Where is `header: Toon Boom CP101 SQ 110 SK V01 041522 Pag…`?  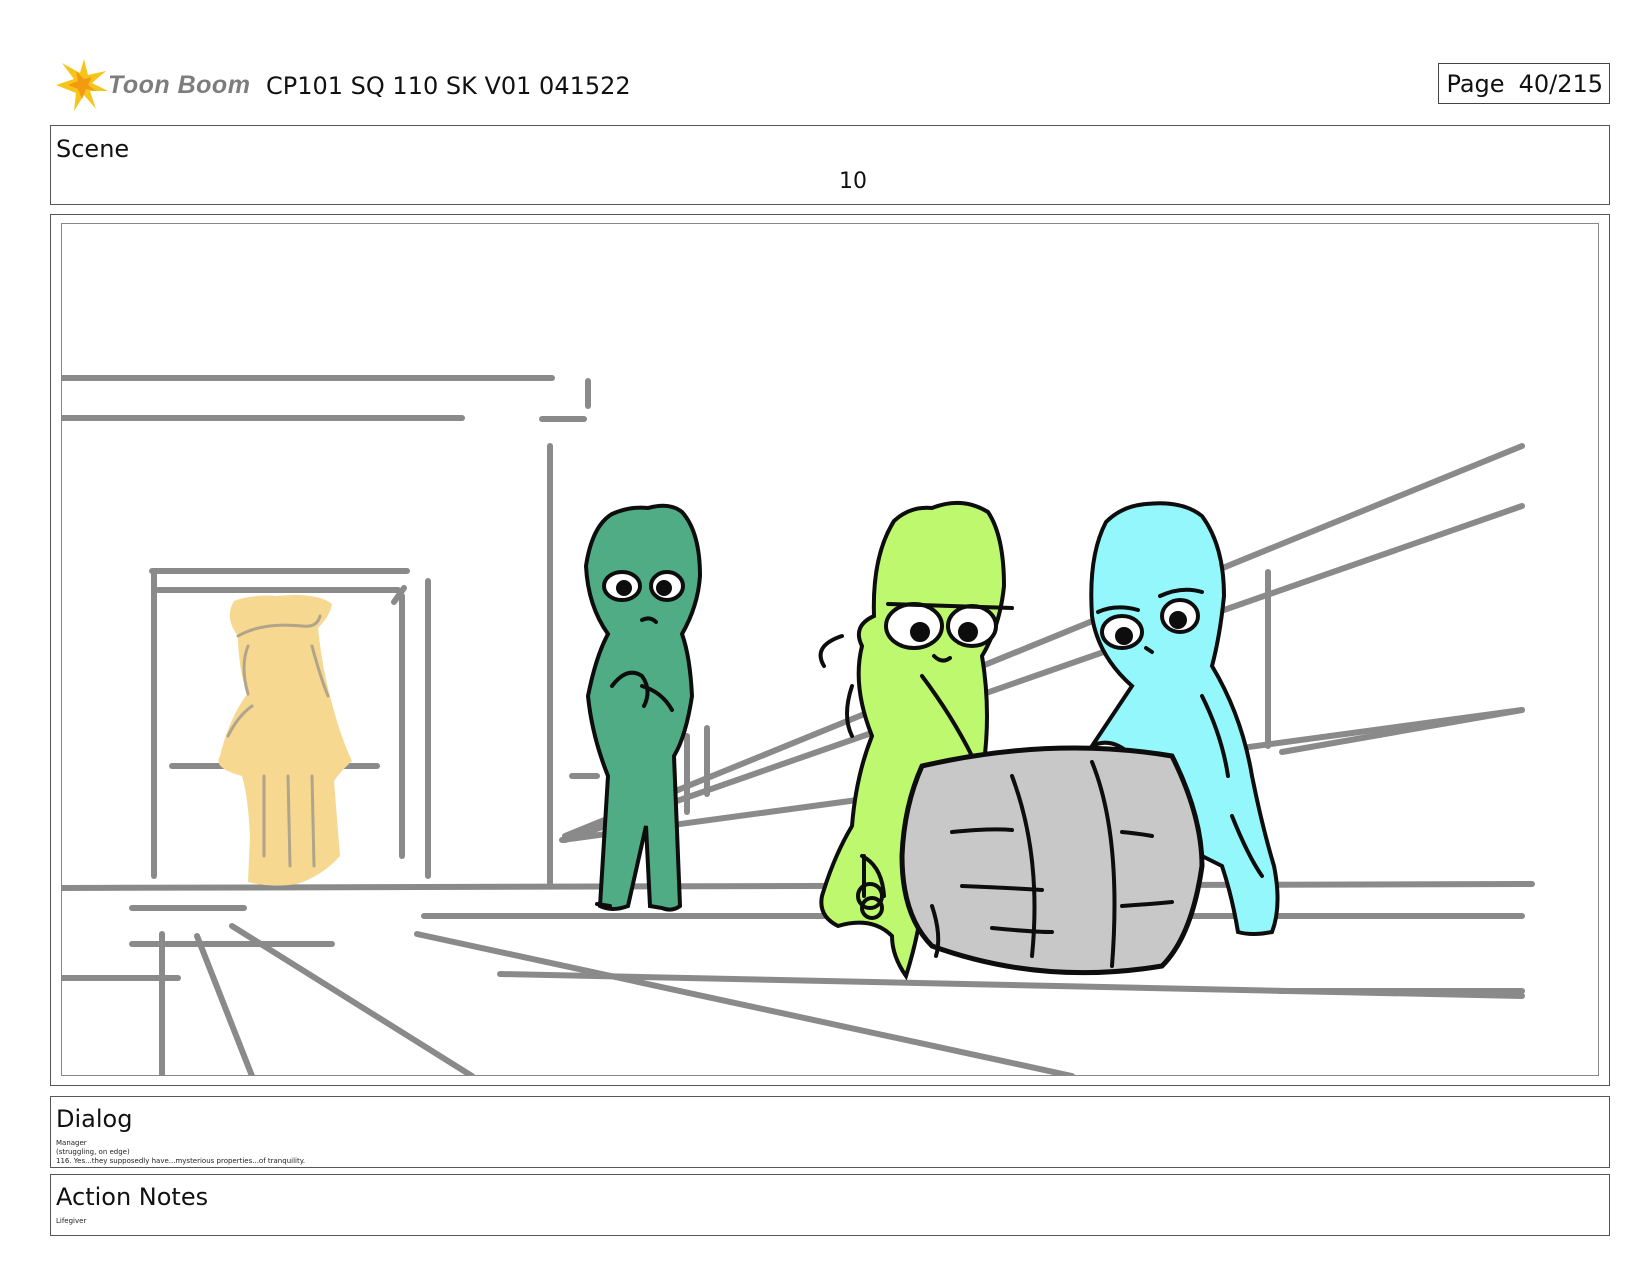 header: Toon Boom CP101 SQ 110 SK V01 041522 Pag… is located at coordinates (830, 85).